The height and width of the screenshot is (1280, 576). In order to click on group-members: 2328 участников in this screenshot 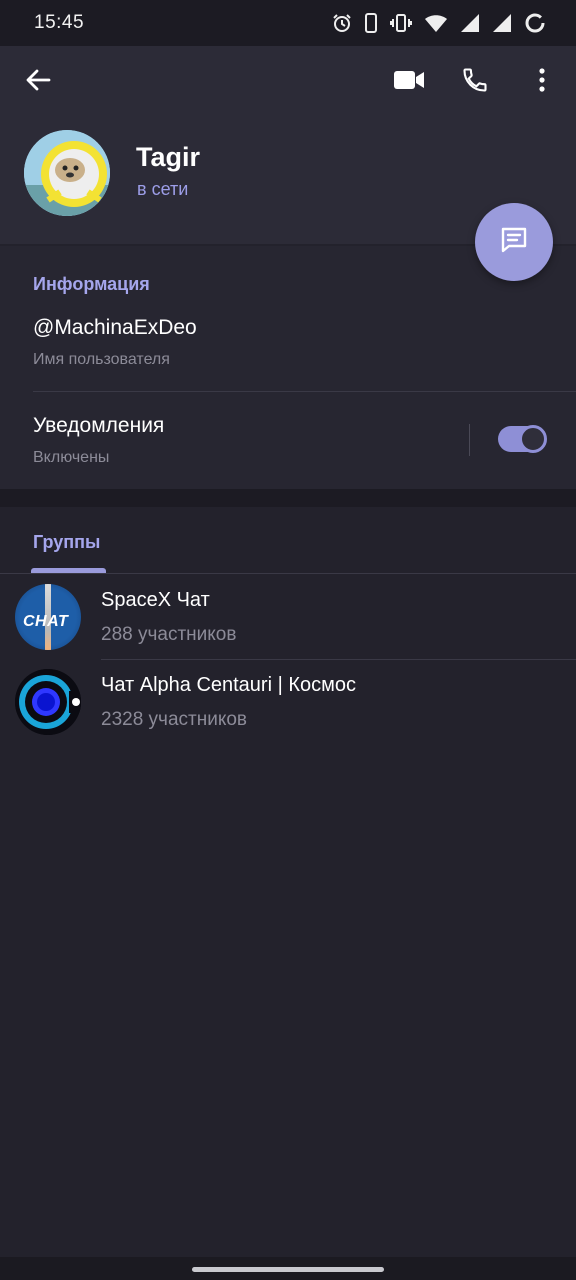, I will do `click(174, 719)`.